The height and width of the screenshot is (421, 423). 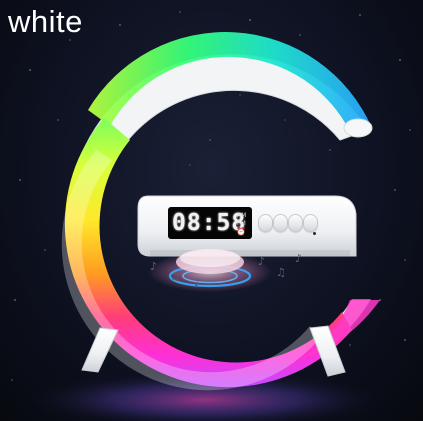 What do you see at coordinates (241, 223) in the screenshot?
I see `clock-pm-label: PM` at bounding box center [241, 223].